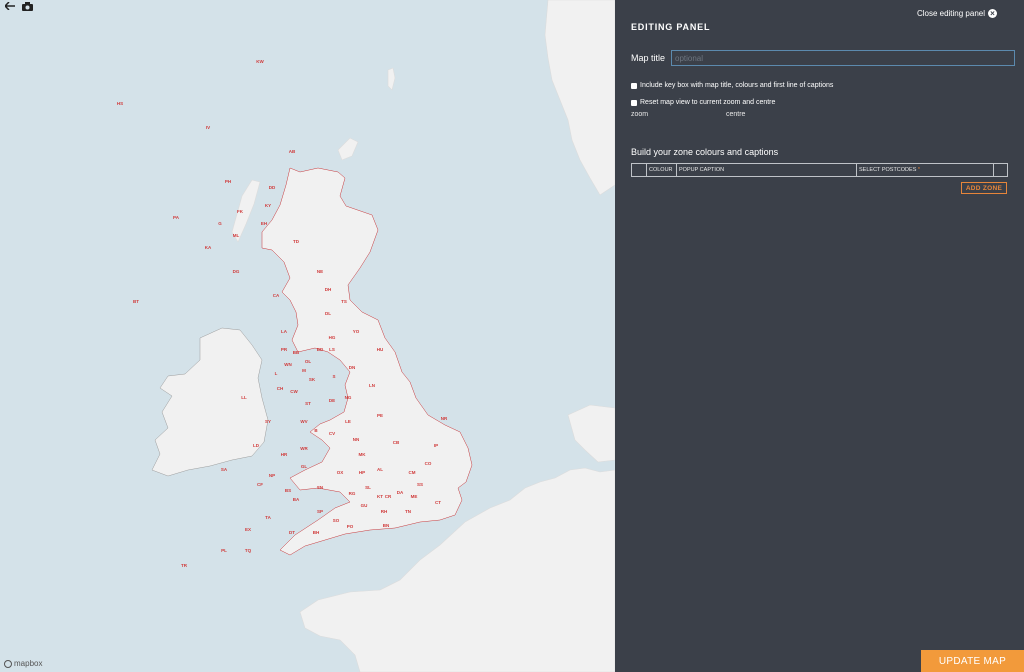  What do you see at coordinates (260, 484) in the screenshot?
I see `postcode-label-cf: CF` at bounding box center [260, 484].